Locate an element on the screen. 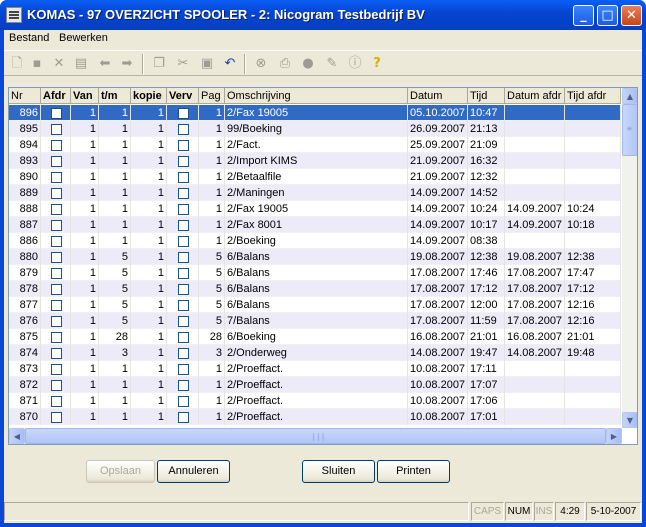  edit-note-icon: ✎ is located at coordinates (332, 64).